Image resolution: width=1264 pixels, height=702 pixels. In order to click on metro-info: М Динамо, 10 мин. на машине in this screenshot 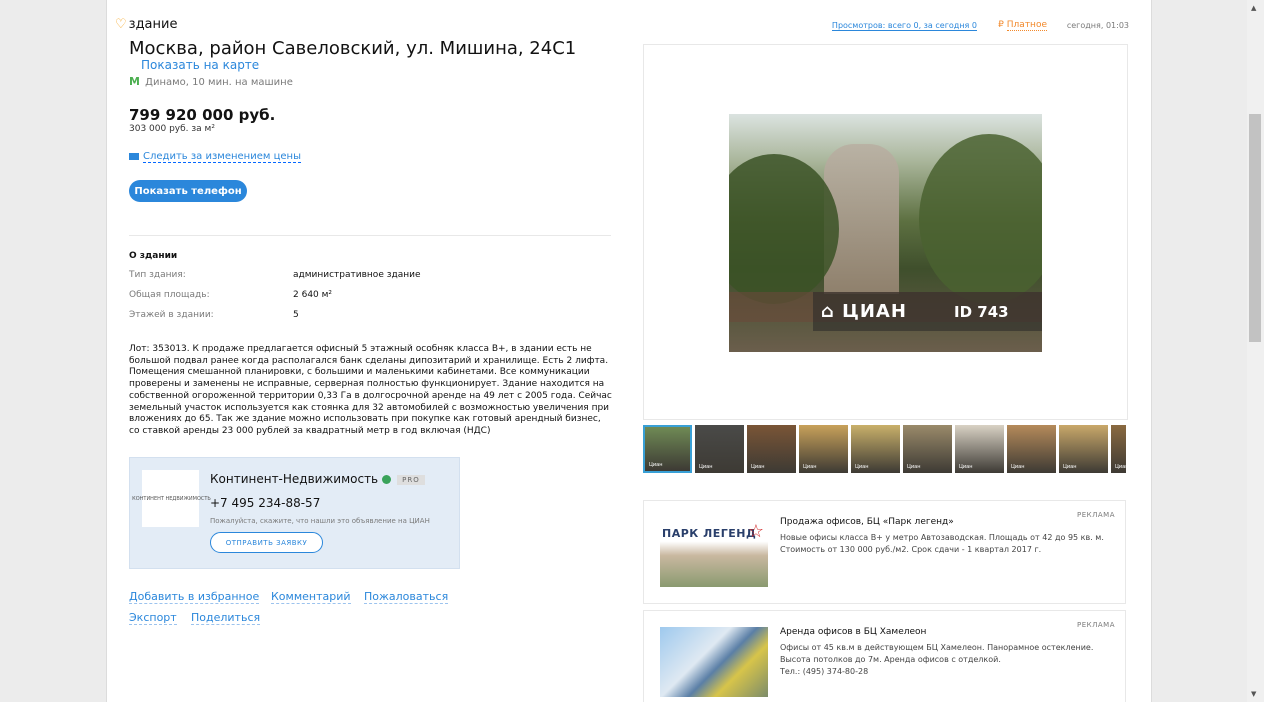, I will do `click(211, 81)`.